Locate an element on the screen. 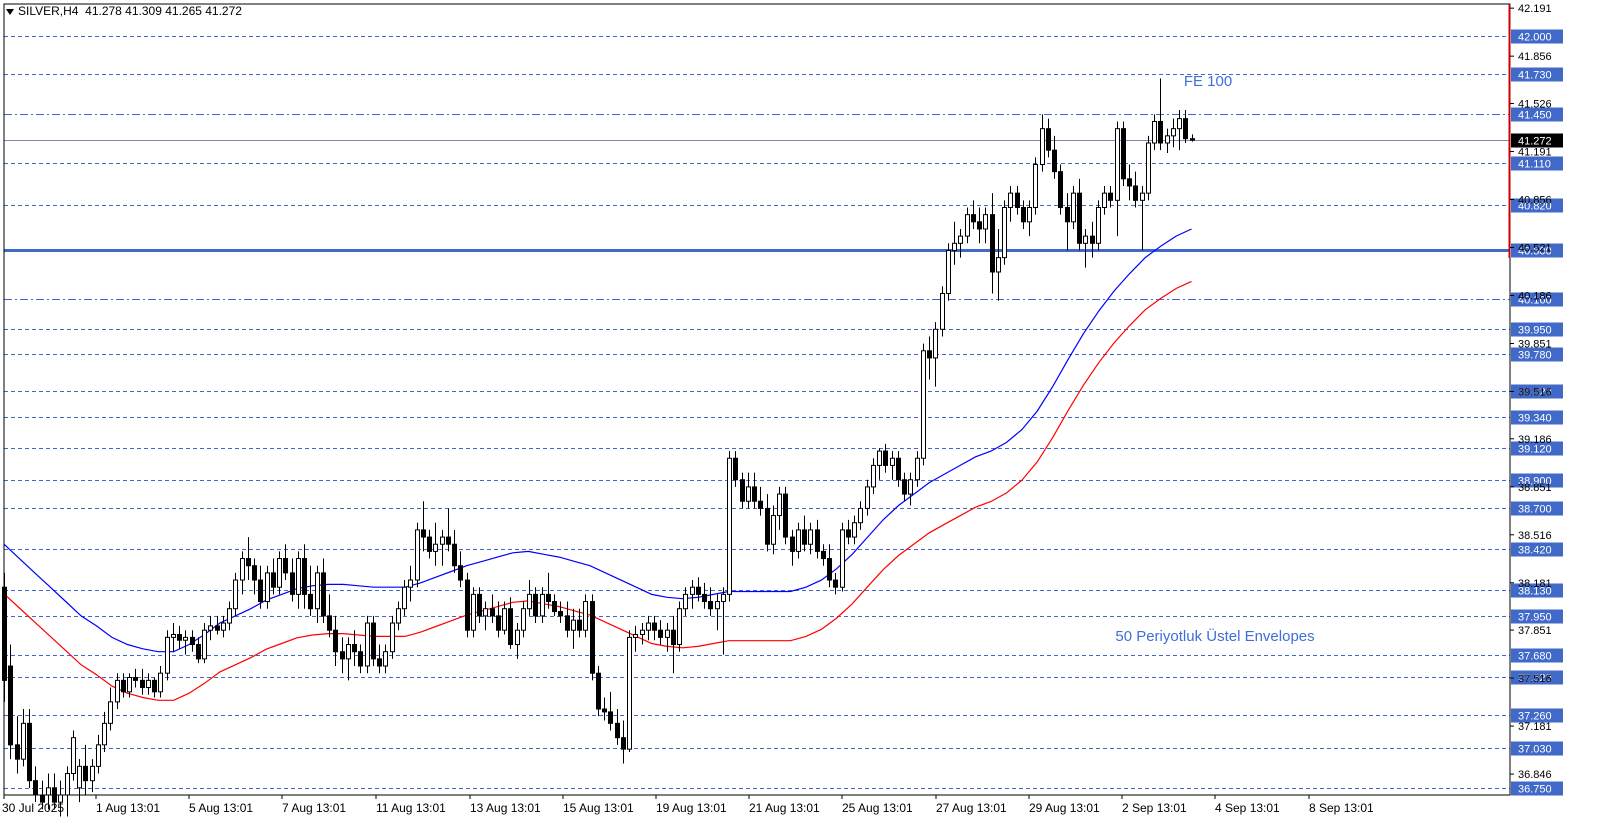  y-tick-label: 39.516 is located at coordinates (1535, 392).